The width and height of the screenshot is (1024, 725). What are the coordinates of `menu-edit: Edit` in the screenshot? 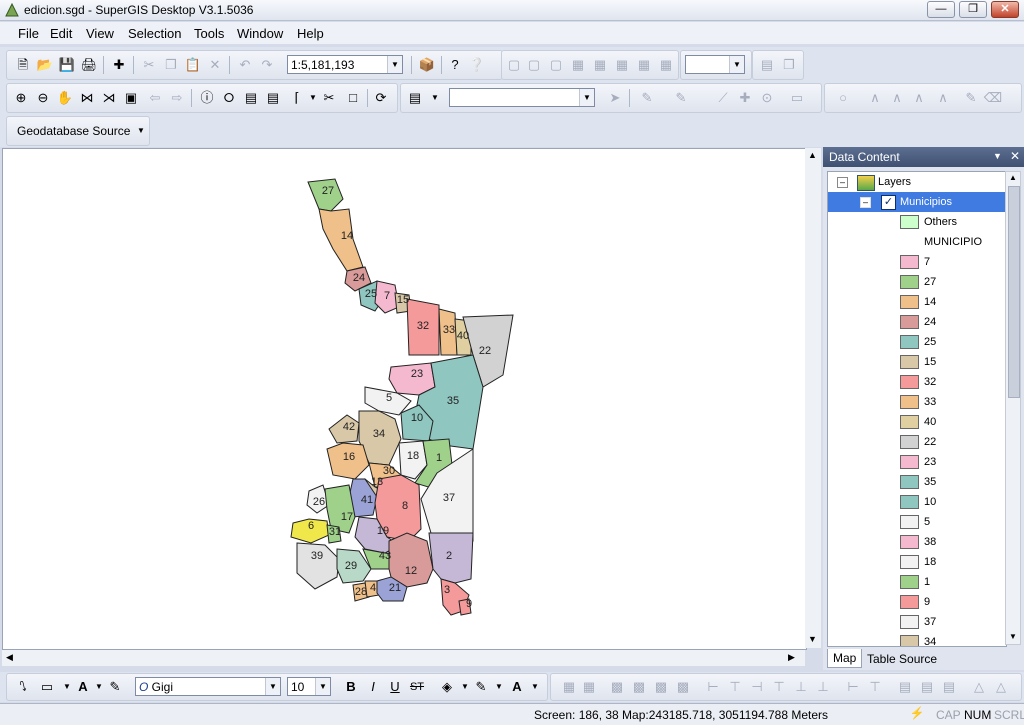 It's located at (61, 33).